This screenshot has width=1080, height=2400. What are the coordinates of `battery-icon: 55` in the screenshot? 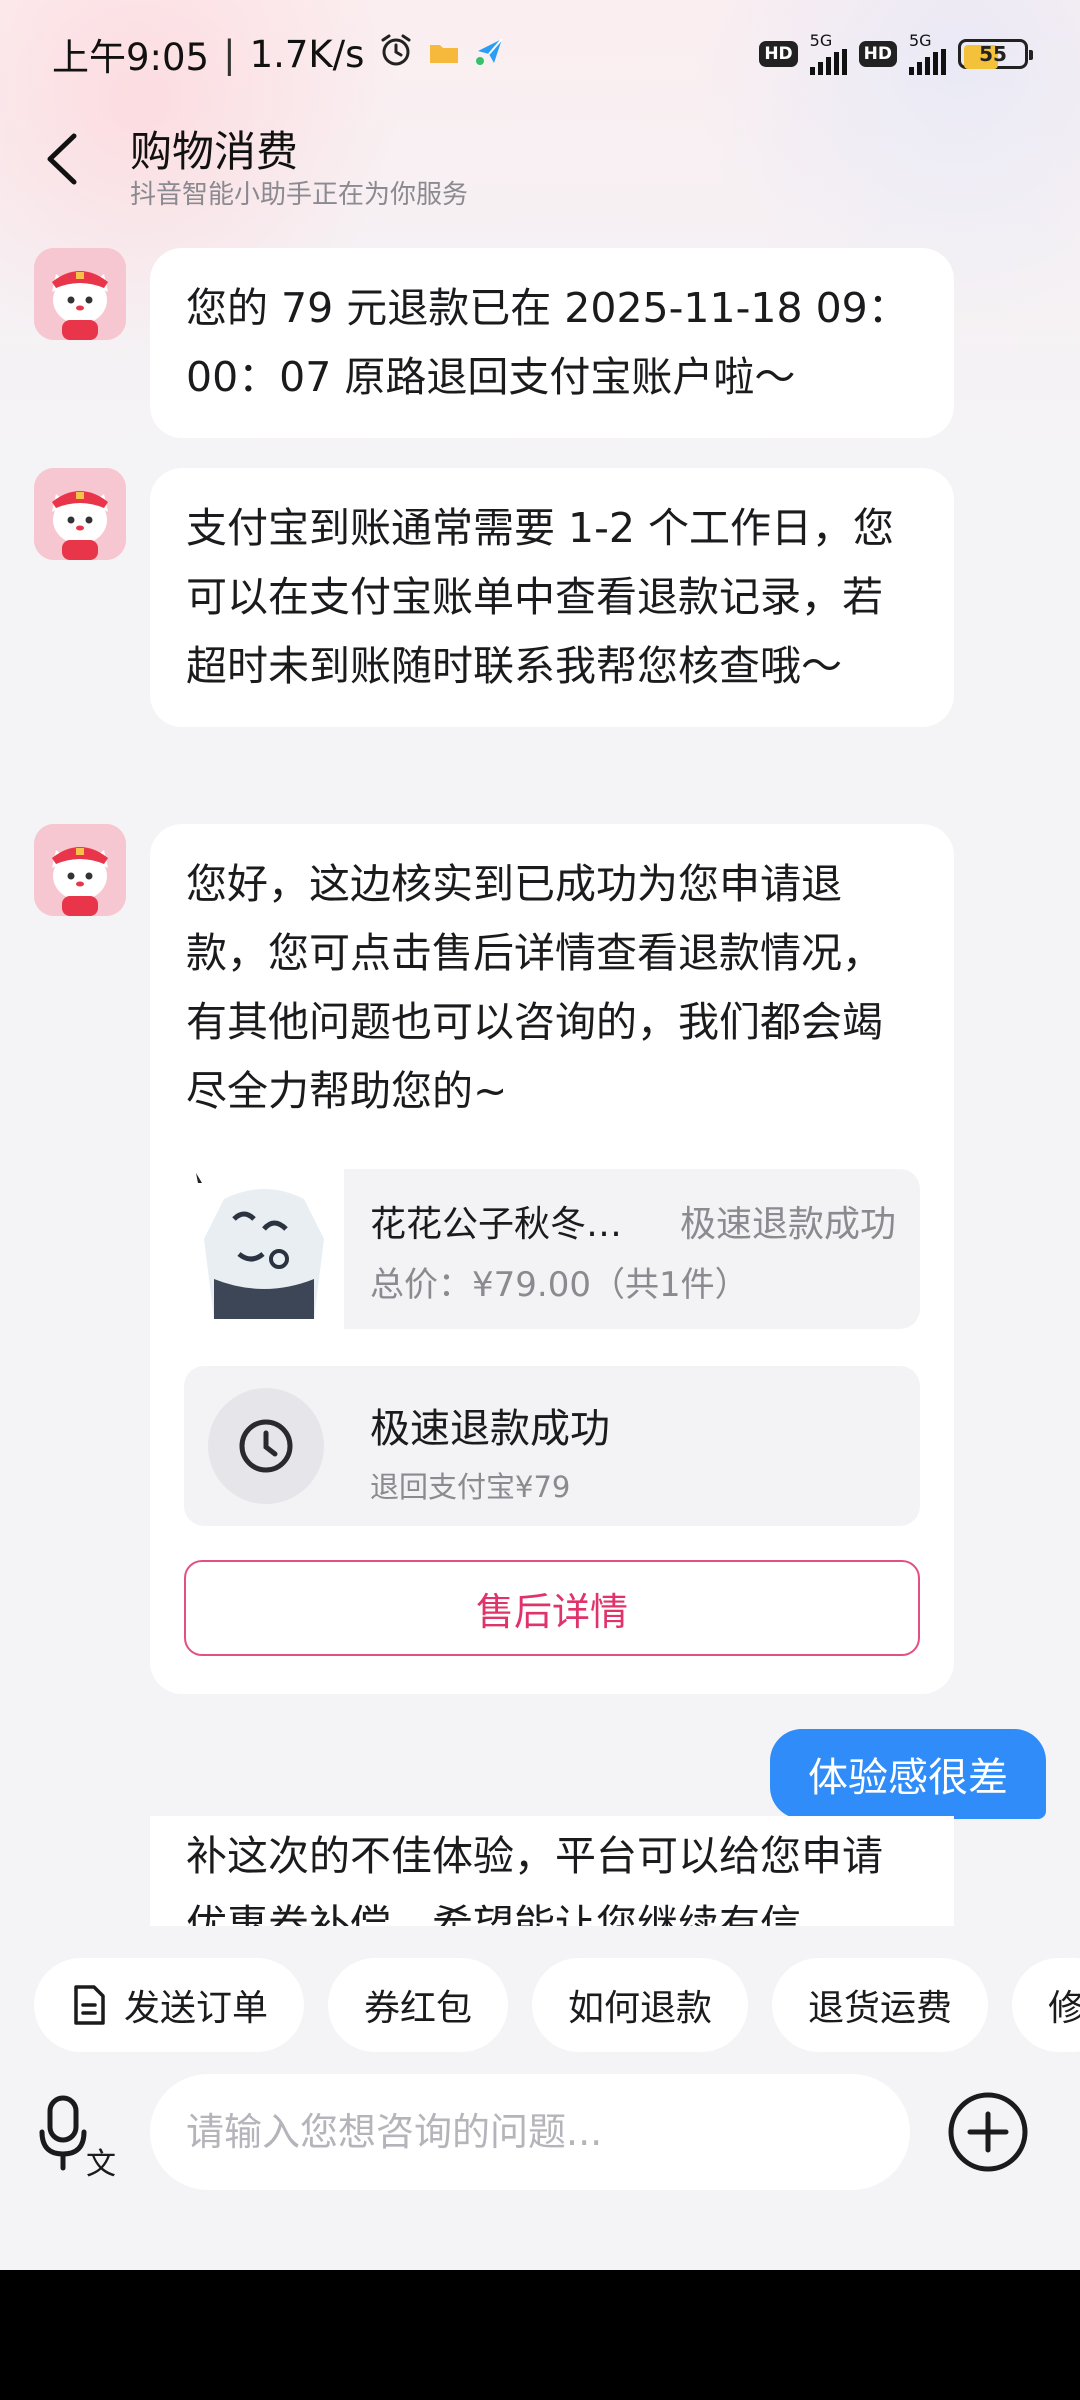 It's located at (995, 54).